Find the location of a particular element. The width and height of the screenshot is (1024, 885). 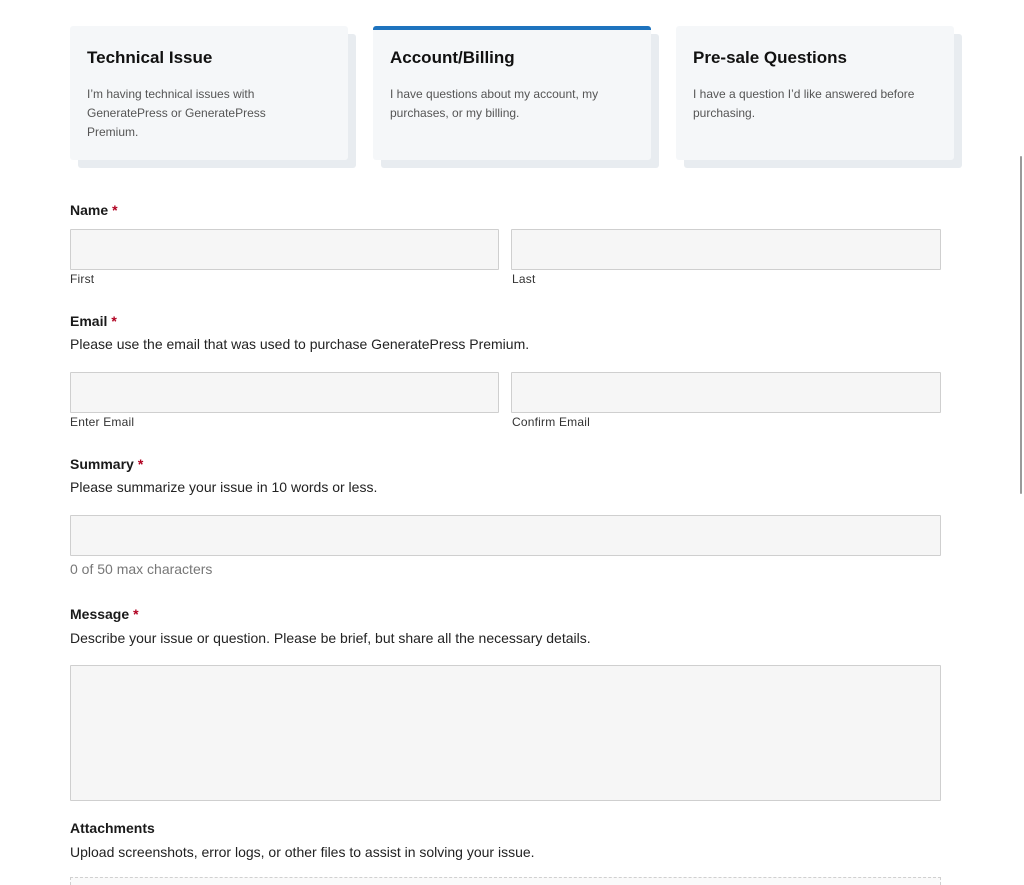

attachments-label: Attachments is located at coordinates (112, 828).